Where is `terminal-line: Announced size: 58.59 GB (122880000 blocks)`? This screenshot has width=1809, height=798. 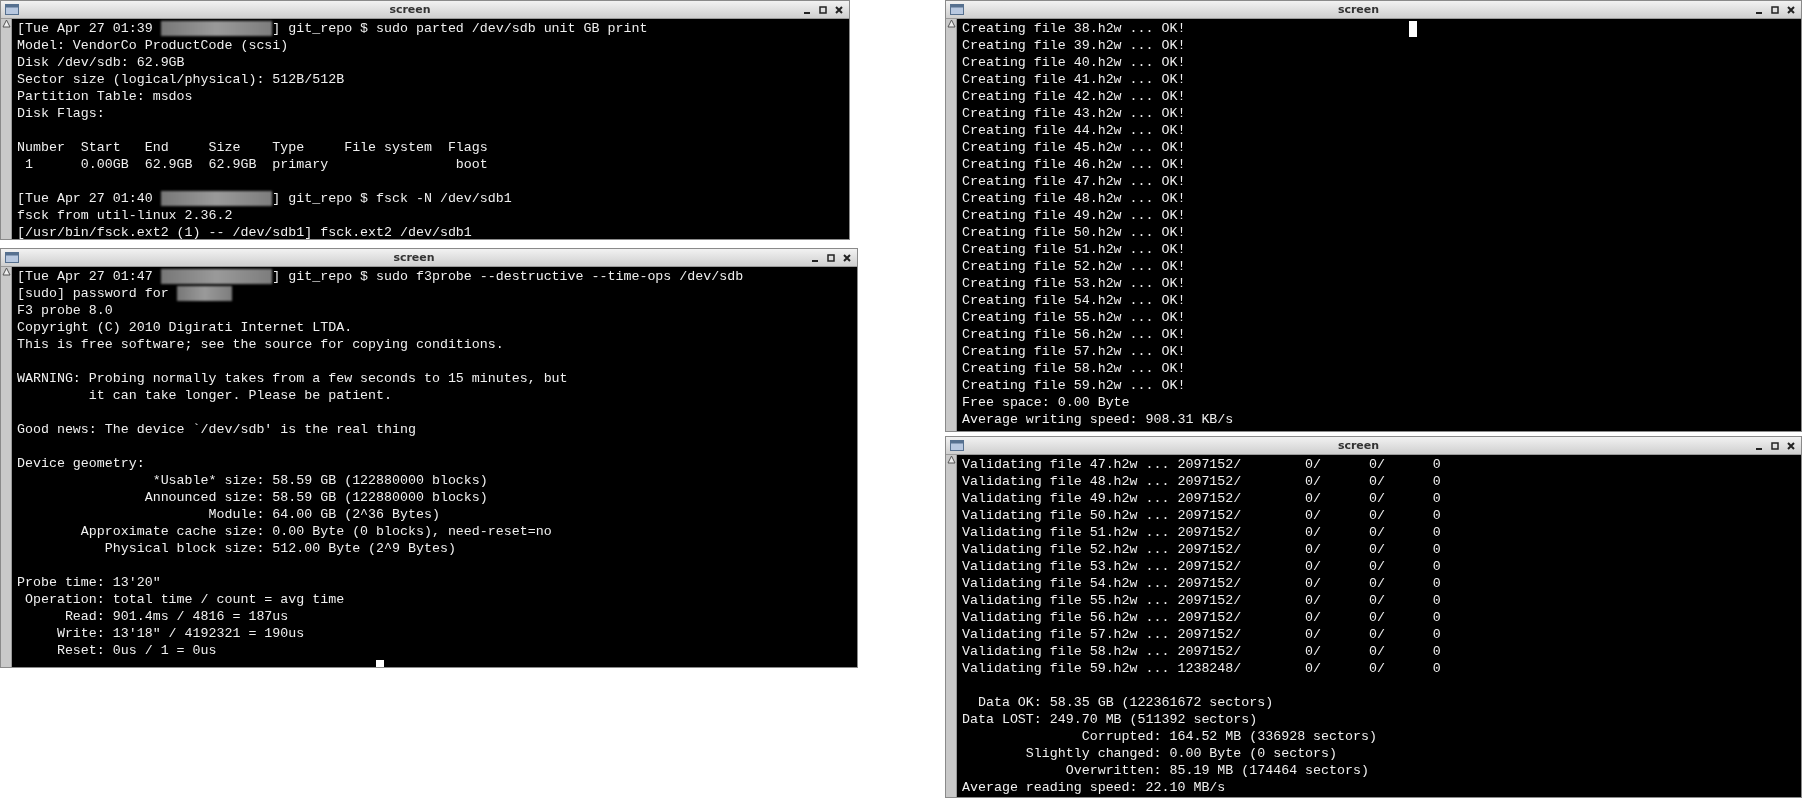
terminal-line: Announced size: 58.59 GB (122880000 blocks) is located at coordinates (315, 497).